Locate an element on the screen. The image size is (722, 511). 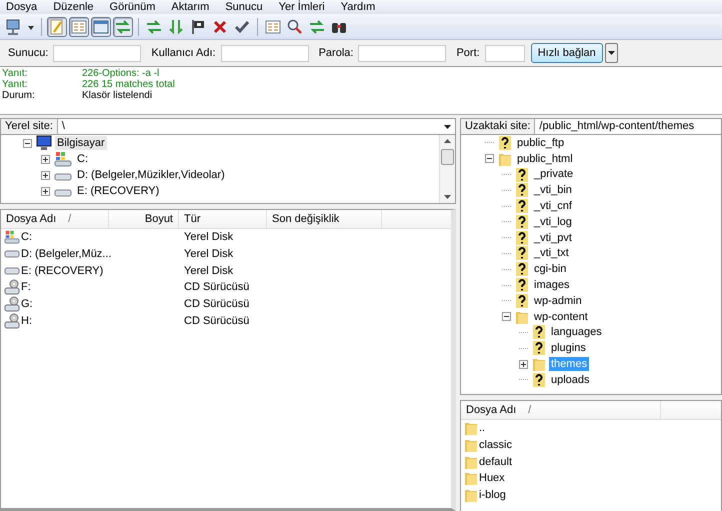
menu-item: Aktarım is located at coordinates (190, 7).